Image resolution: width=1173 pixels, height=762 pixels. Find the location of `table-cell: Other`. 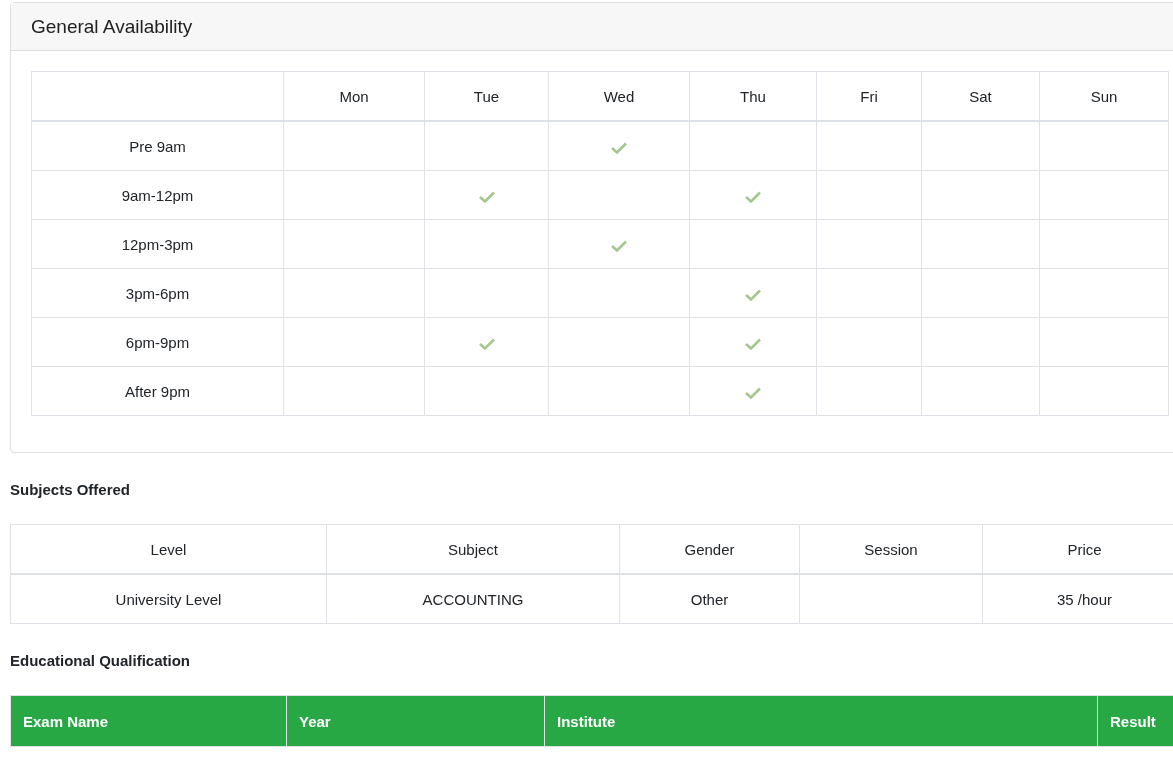

table-cell: Other is located at coordinates (709, 599).